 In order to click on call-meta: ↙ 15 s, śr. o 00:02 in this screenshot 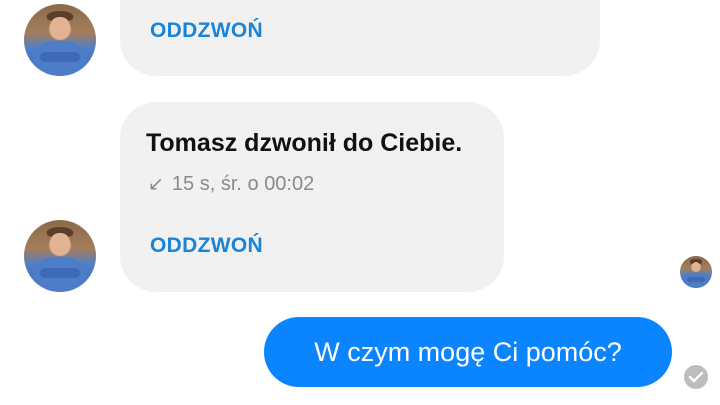, I will do `click(231, 184)`.